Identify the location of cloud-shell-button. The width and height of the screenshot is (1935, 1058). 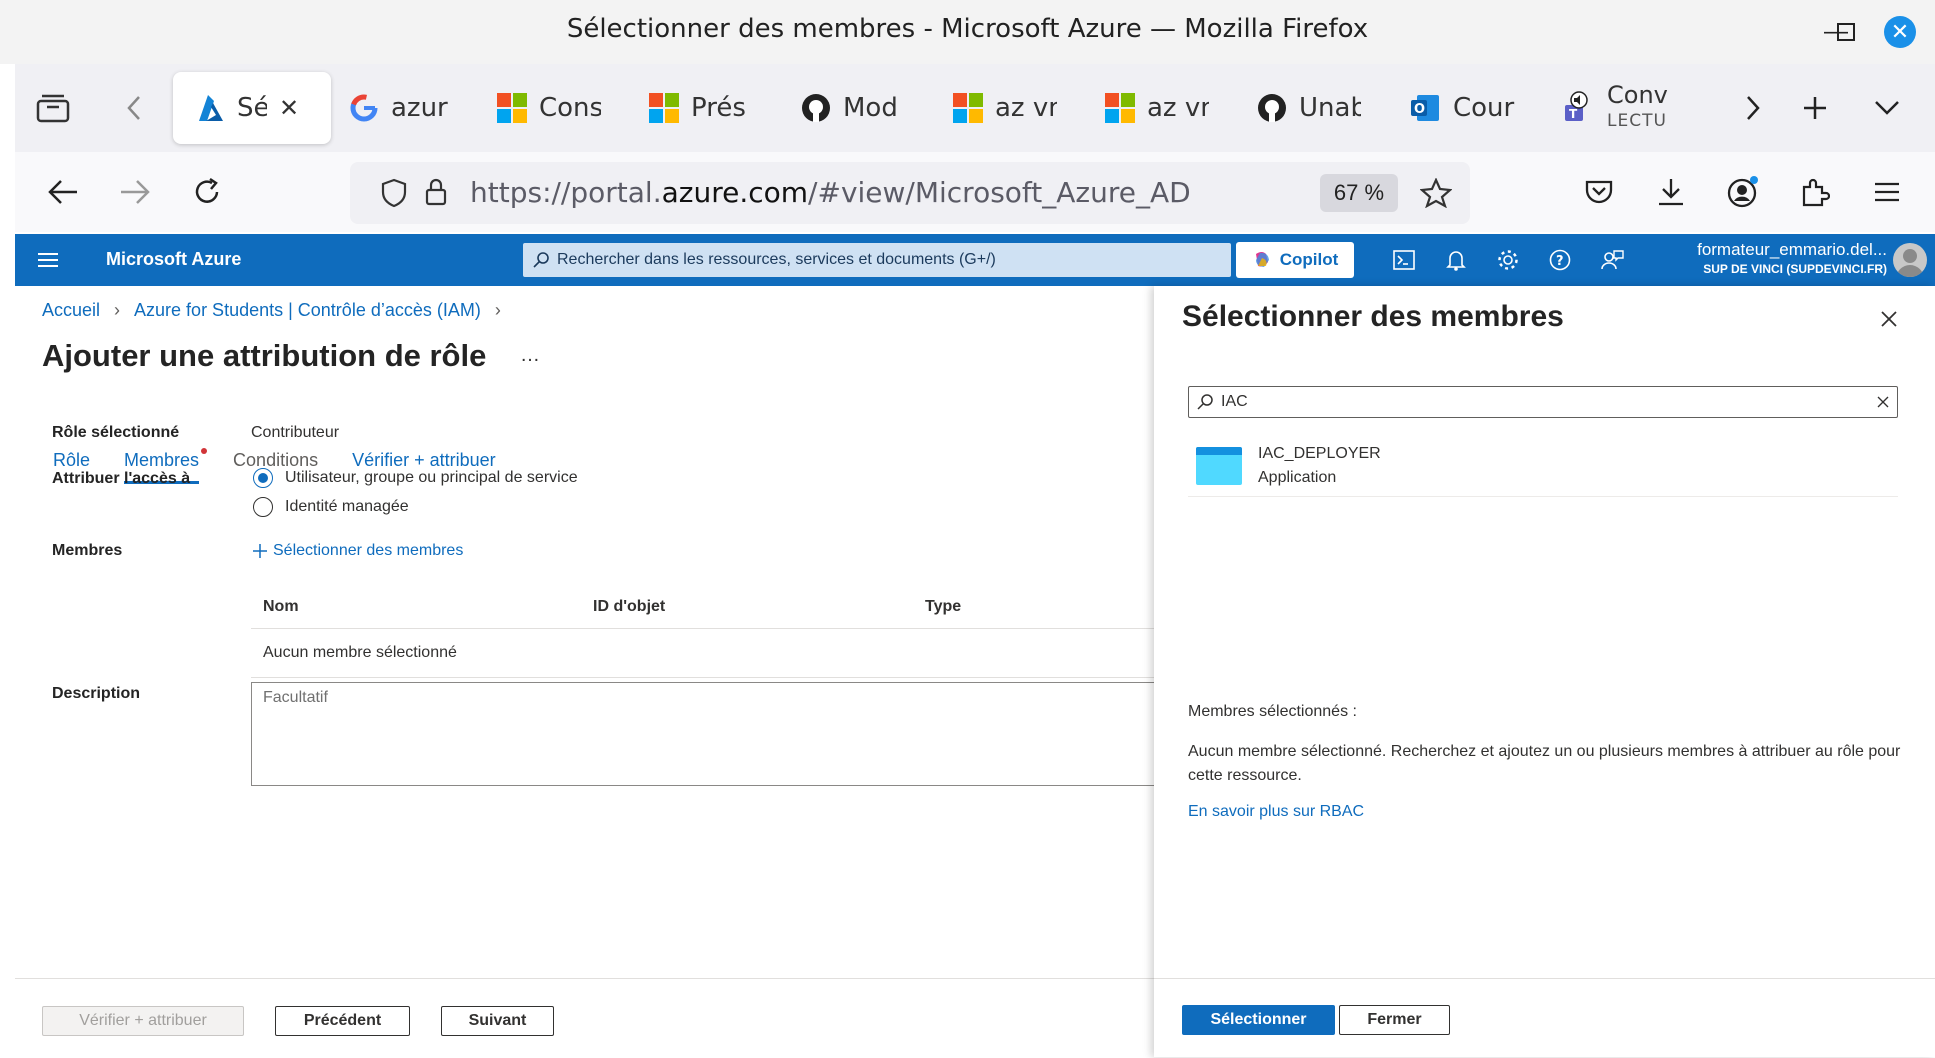
(1404, 260).